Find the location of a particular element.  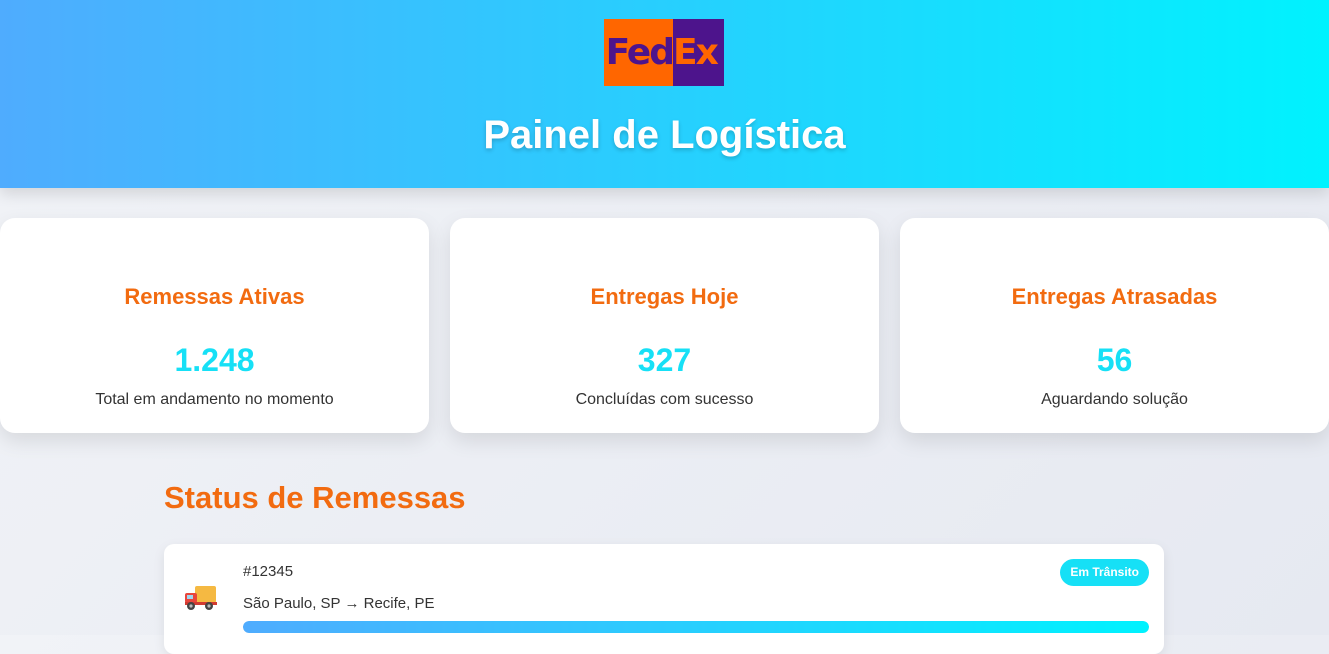

fedex-logo: Fed Ex is located at coordinates (664, 52).